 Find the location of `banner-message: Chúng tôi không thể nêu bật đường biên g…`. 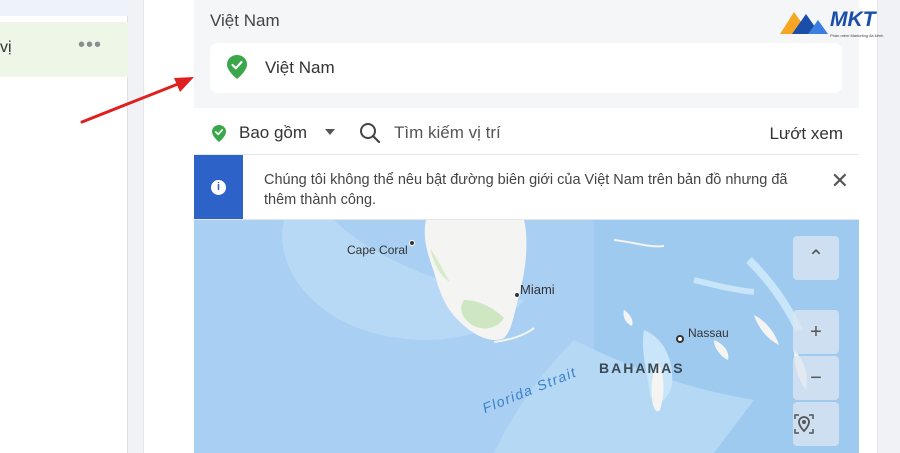

banner-message: Chúng tôi không thể nêu bật đường biên g… is located at coordinates (526, 190).